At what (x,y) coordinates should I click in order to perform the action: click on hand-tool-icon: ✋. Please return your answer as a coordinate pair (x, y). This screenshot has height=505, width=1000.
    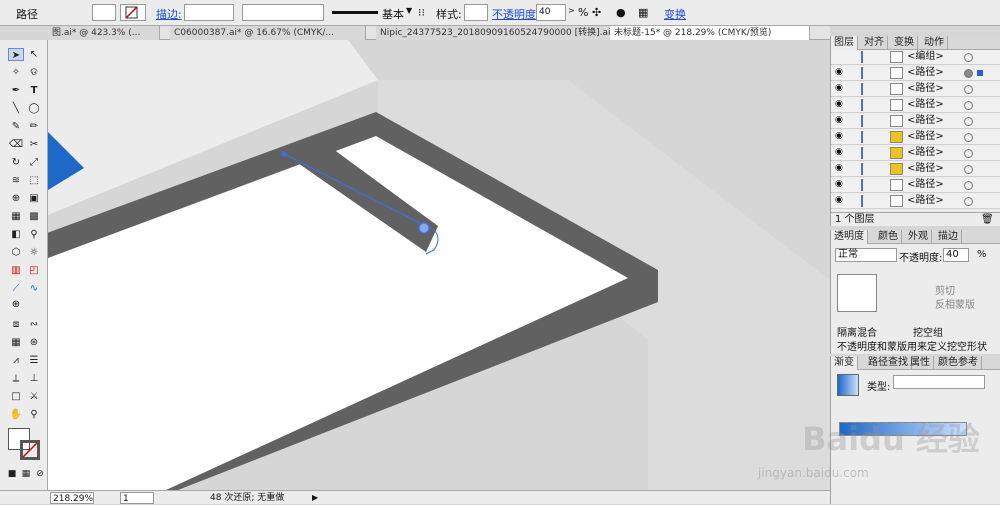
    Looking at the image, I should click on (16, 414).